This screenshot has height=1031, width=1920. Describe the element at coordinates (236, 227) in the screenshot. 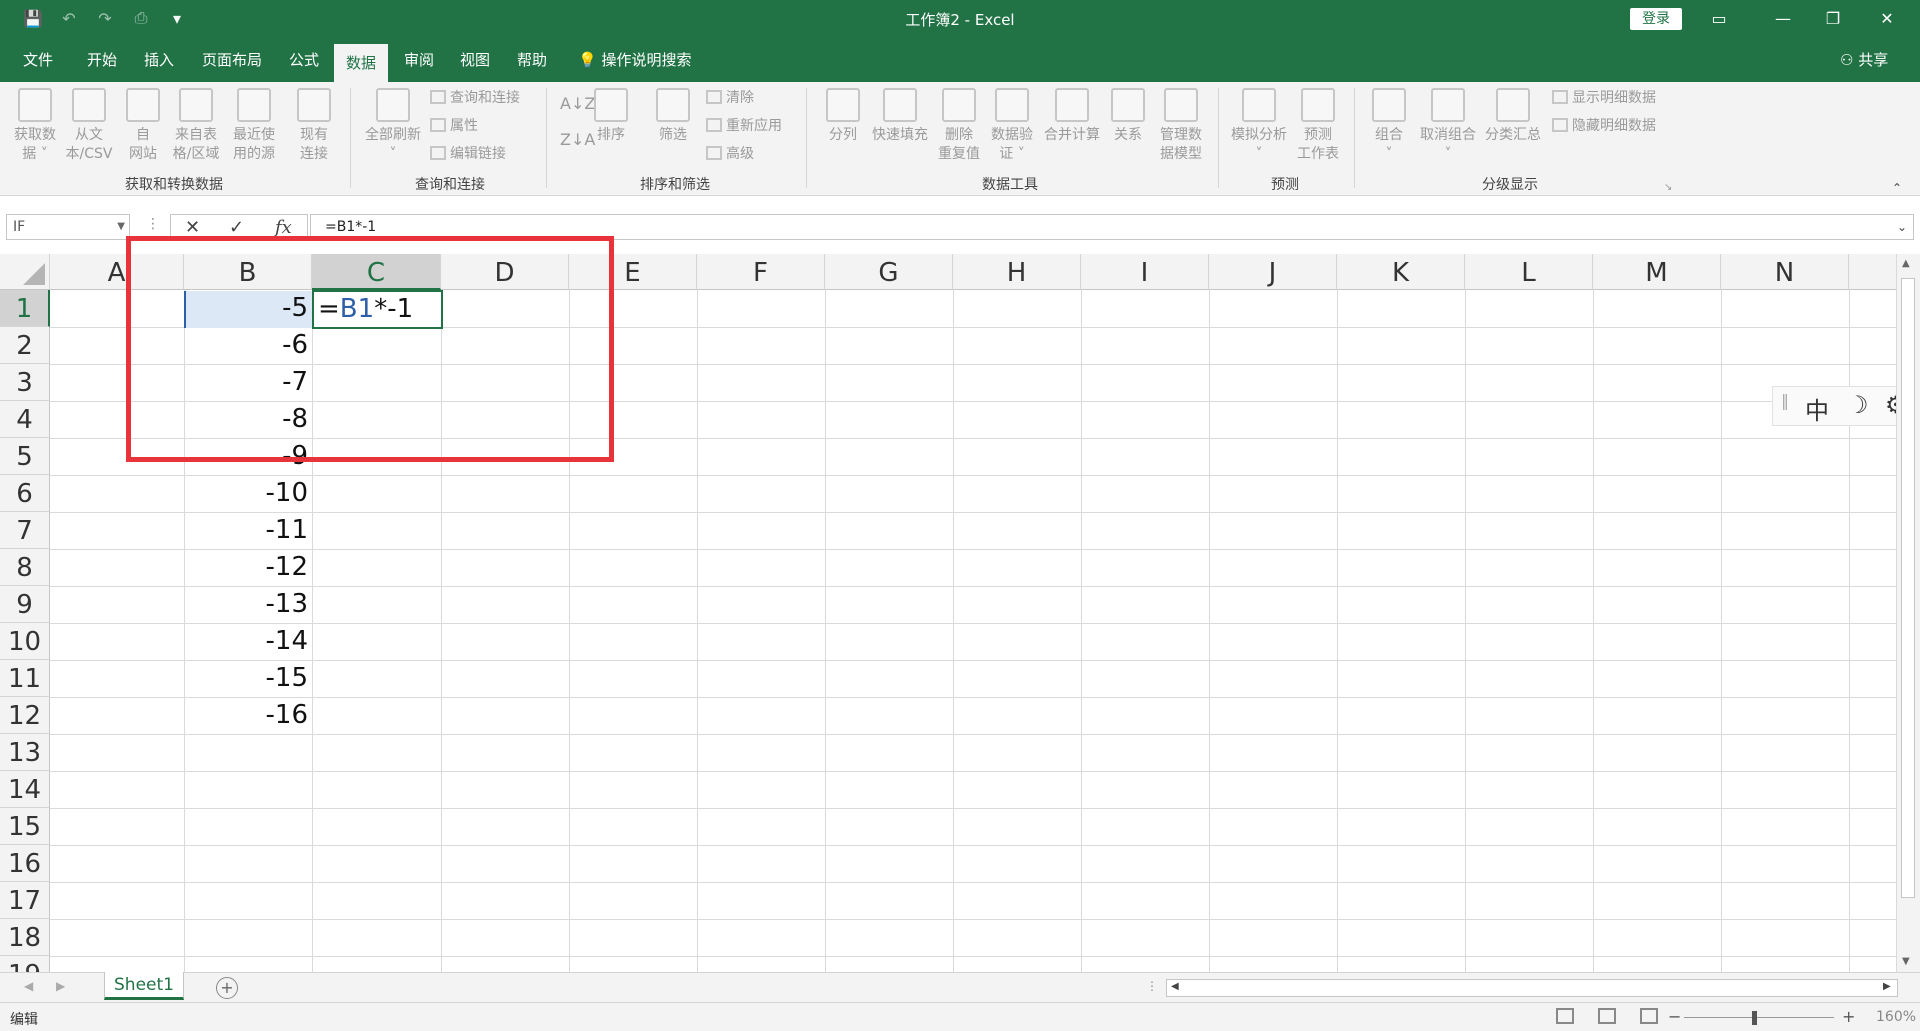

I see `enter-checkmark-icon: ✓` at that location.